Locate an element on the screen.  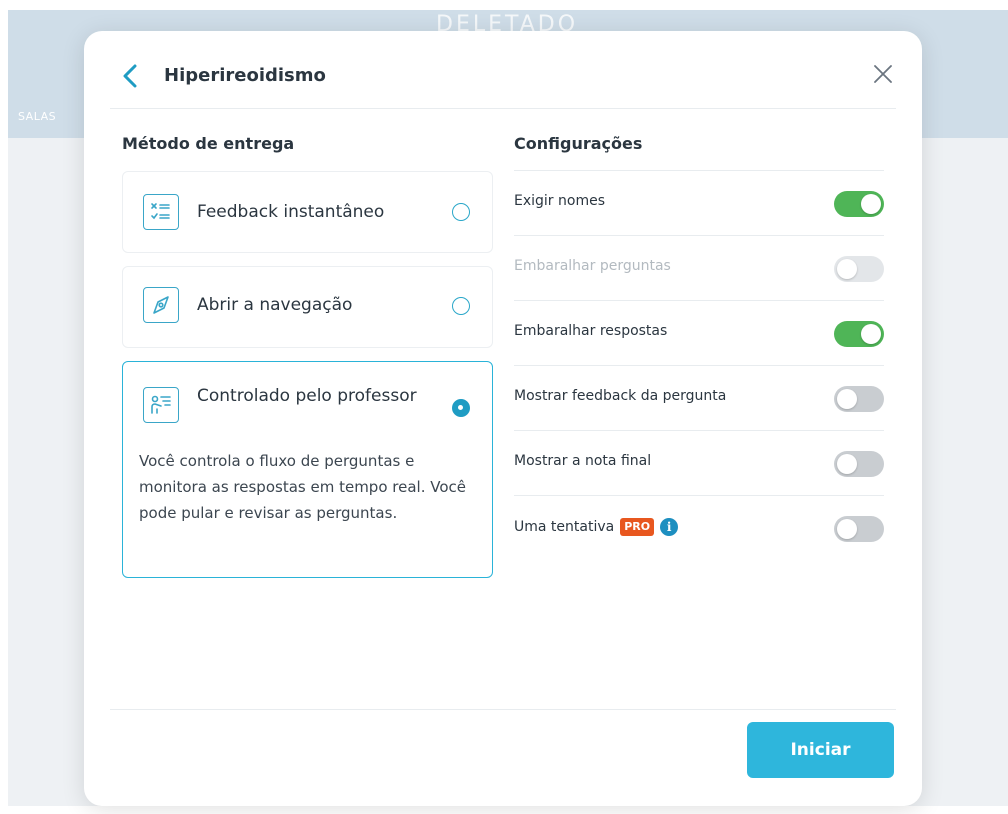
setting-exigir-nomes: Exigir nomes is located at coordinates (699, 202).